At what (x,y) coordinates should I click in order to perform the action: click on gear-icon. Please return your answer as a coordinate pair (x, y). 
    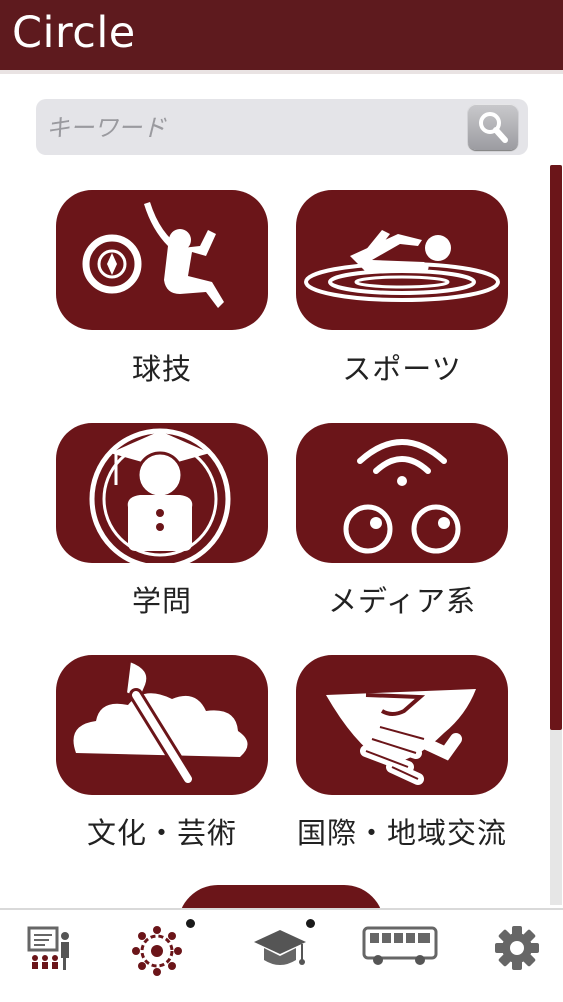
    Looking at the image, I should click on (517, 948).